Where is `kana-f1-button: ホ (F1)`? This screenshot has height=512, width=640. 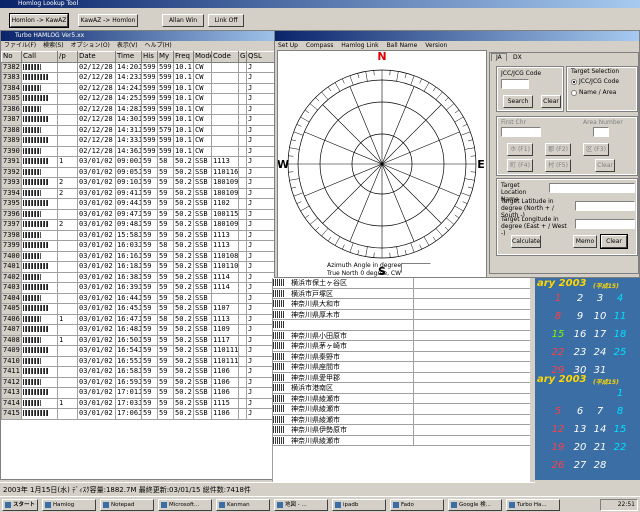
kana-f1-button: ホ (F1) is located at coordinates (520, 149).